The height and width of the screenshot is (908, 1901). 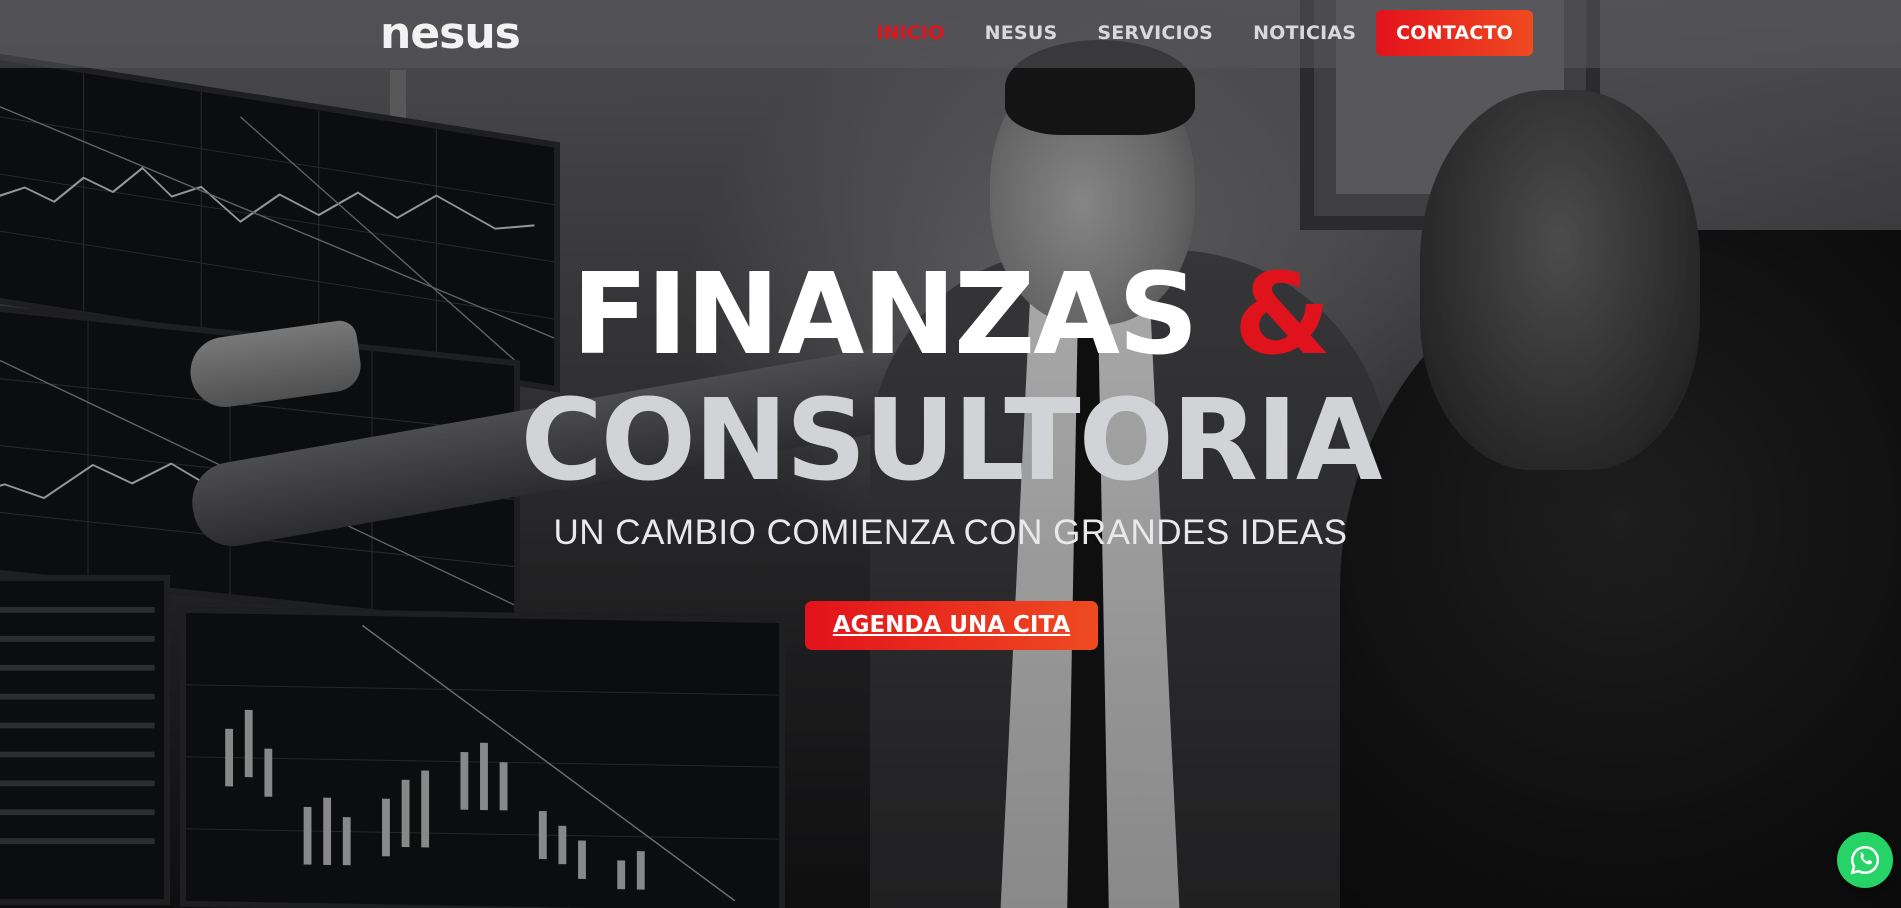 What do you see at coordinates (910, 33) in the screenshot?
I see `nav-item-inicio: INICIO` at bounding box center [910, 33].